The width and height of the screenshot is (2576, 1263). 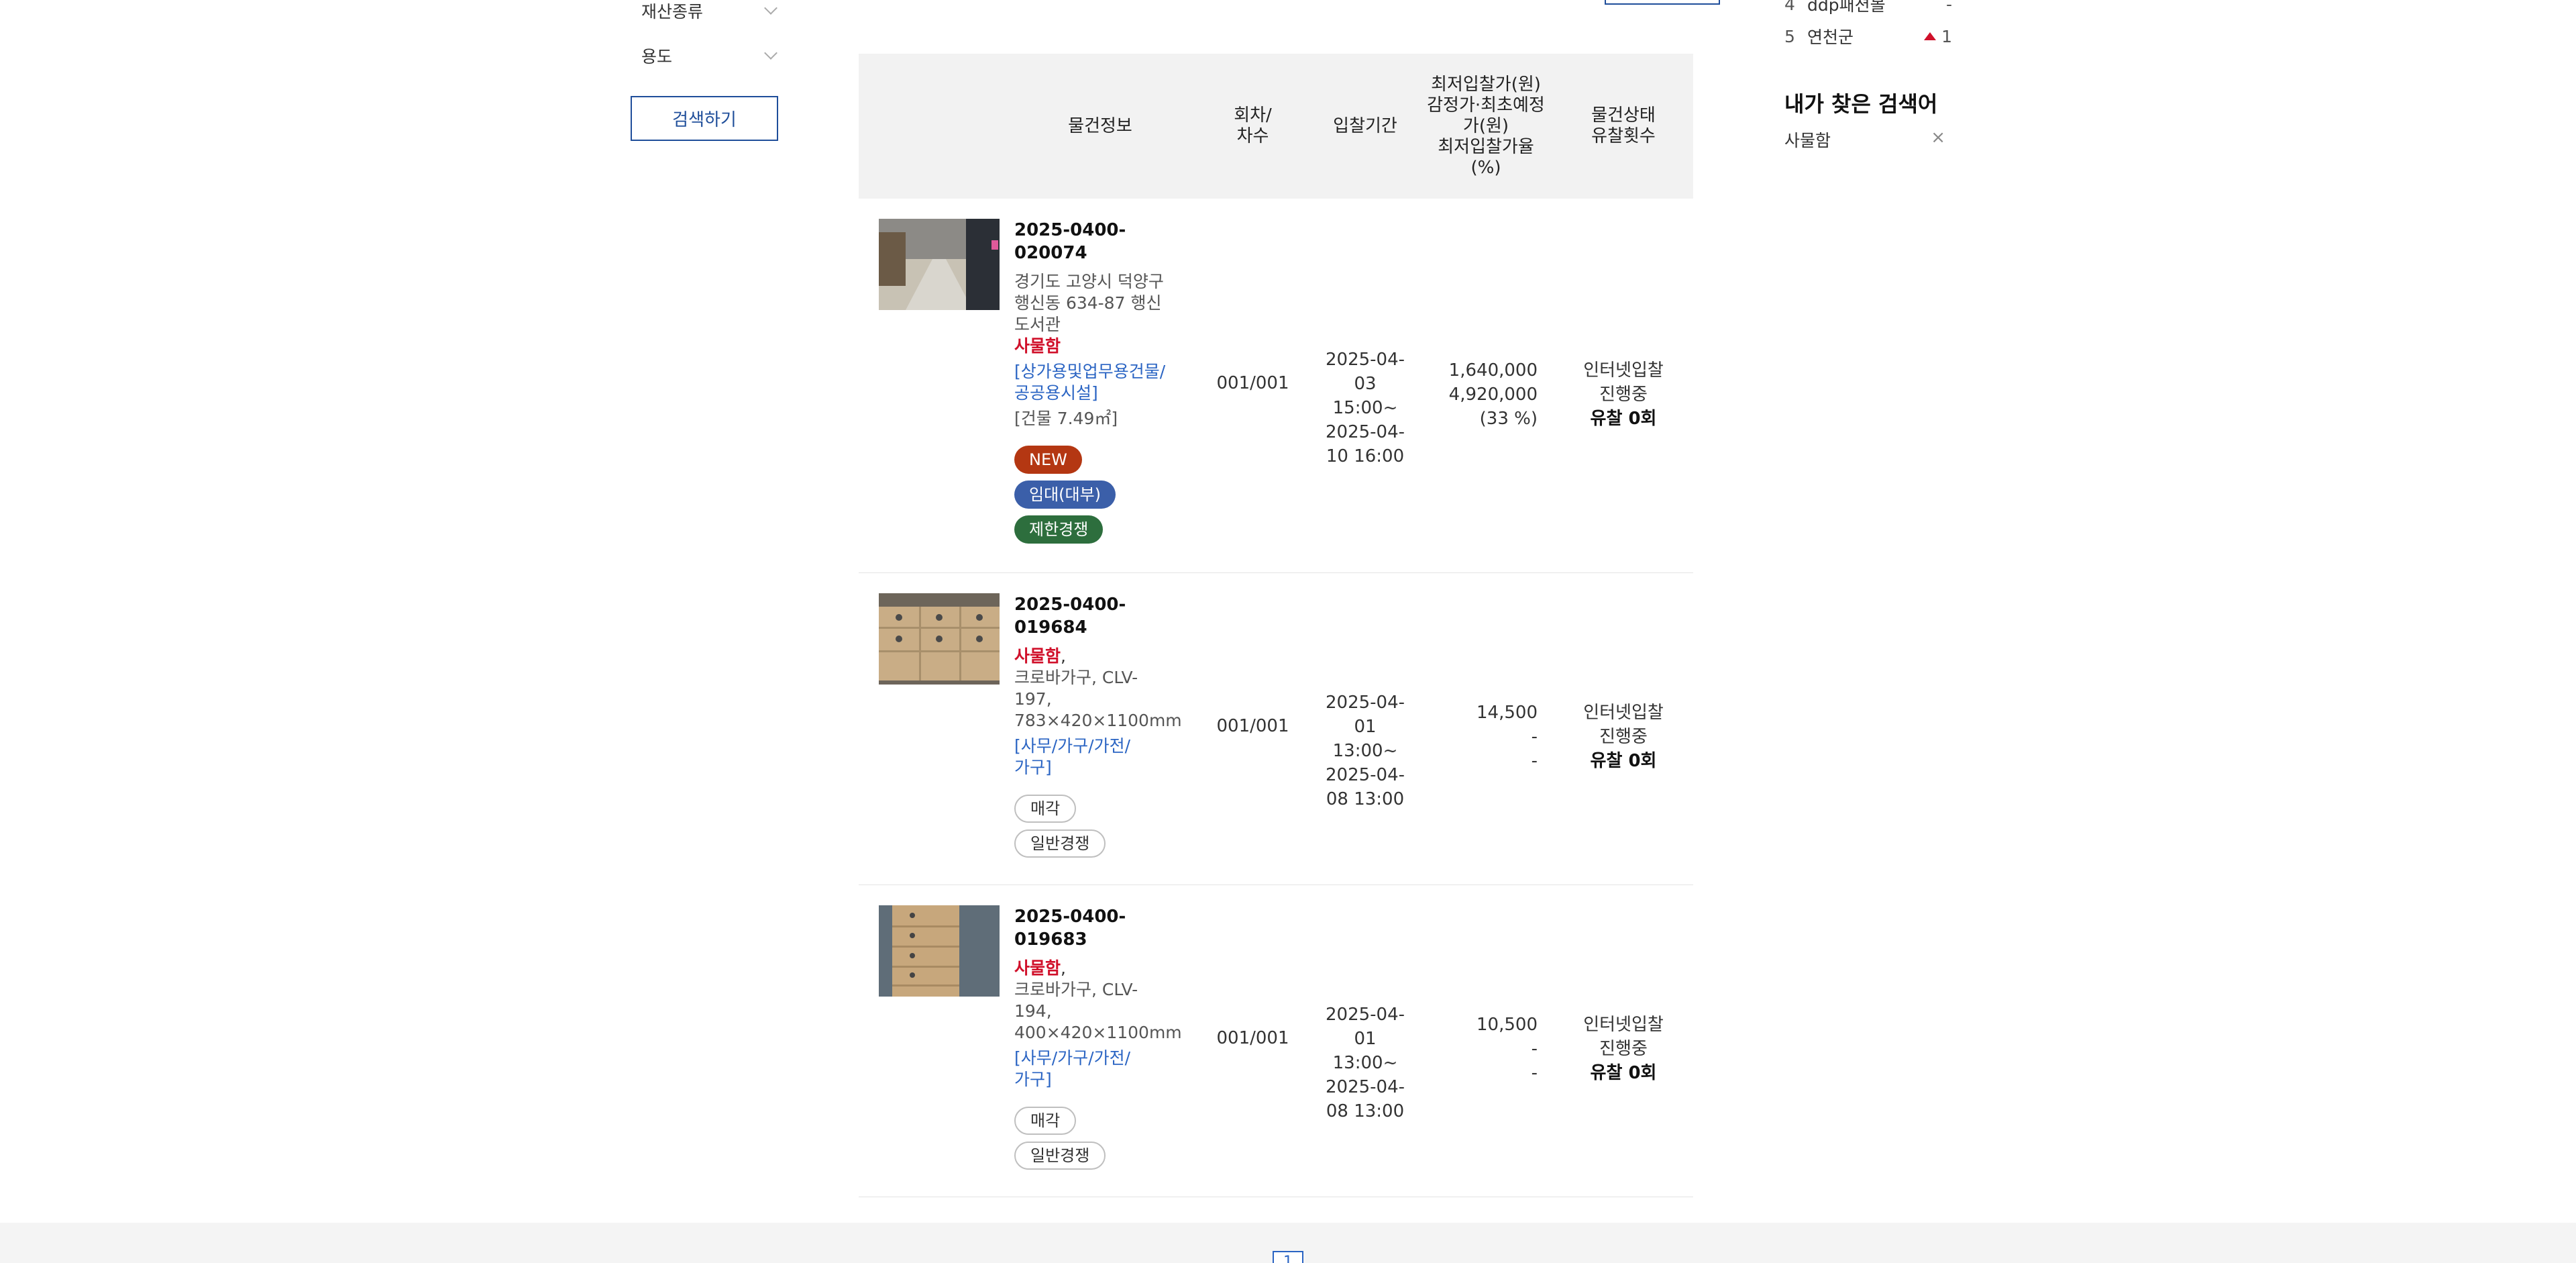 I want to click on item-price: 14,500 - -, so click(x=1466, y=737).